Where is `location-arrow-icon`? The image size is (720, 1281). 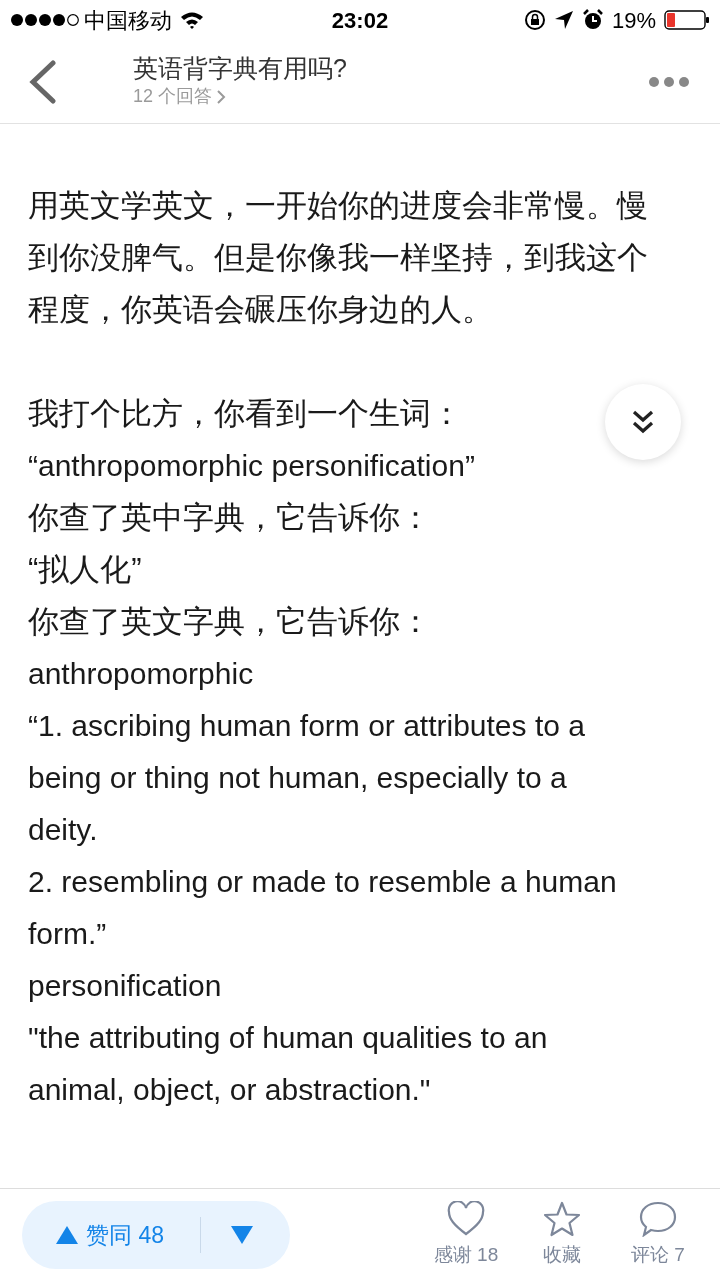 location-arrow-icon is located at coordinates (563, 20).